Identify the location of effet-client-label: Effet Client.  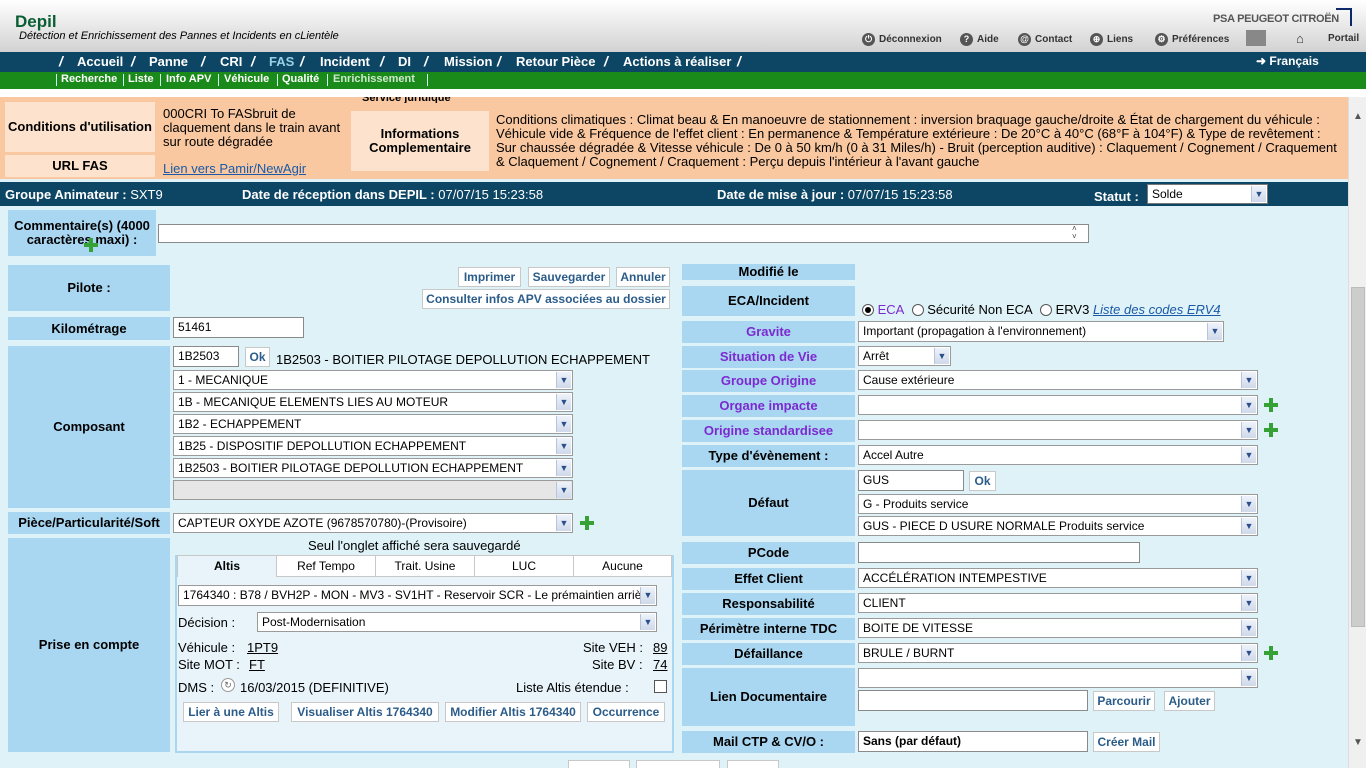
(768, 579).